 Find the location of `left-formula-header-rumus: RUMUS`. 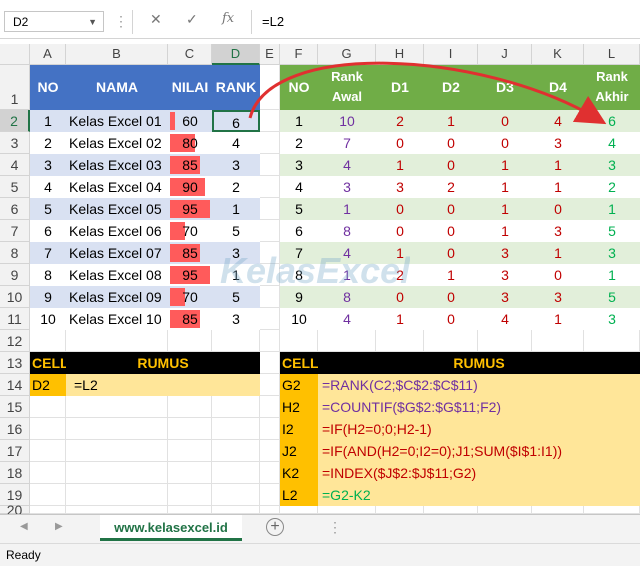

left-formula-header-rumus: RUMUS is located at coordinates (163, 363).